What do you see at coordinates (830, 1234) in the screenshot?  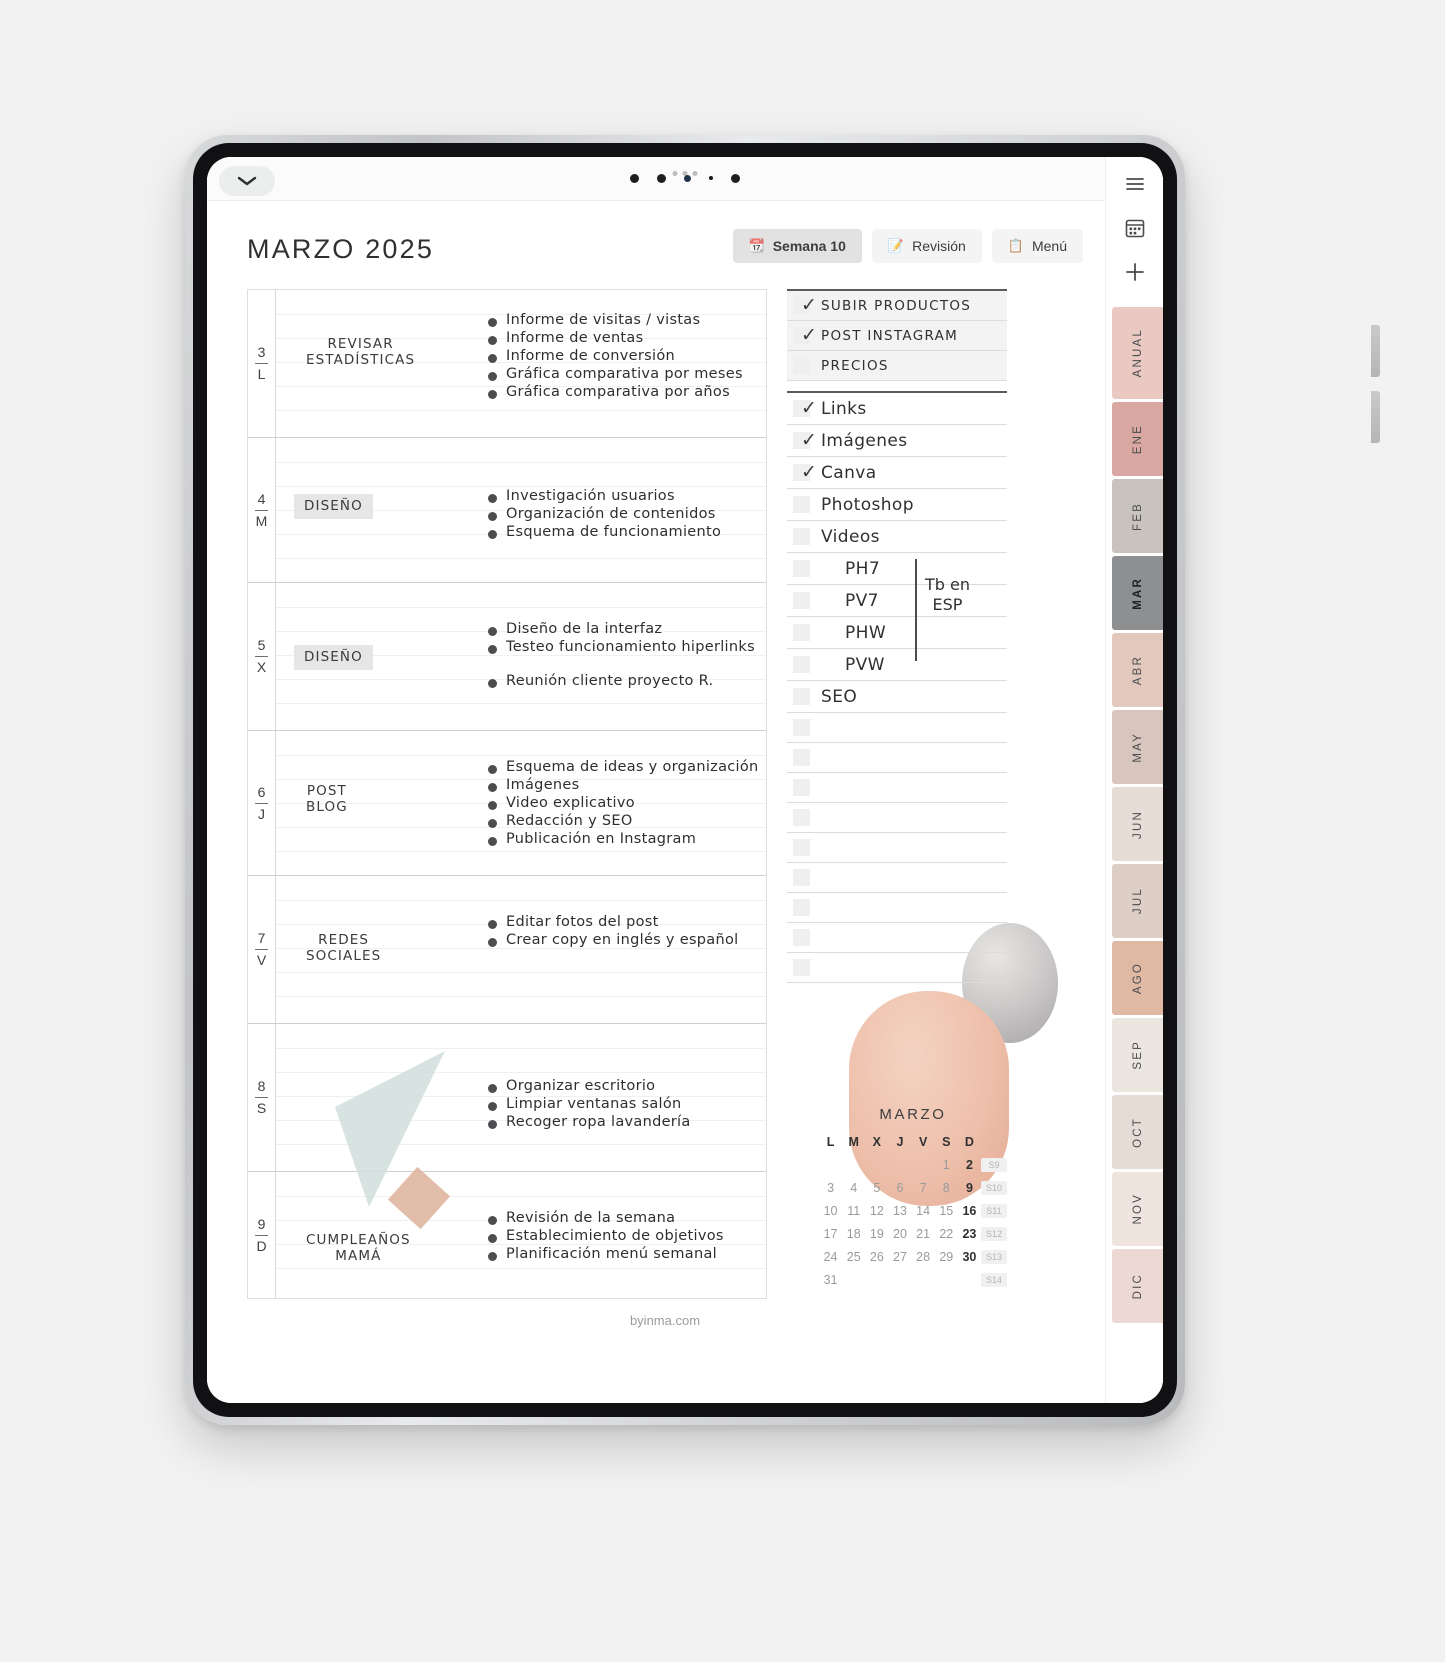 I see `calendar-day-cell: 17` at bounding box center [830, 1234].